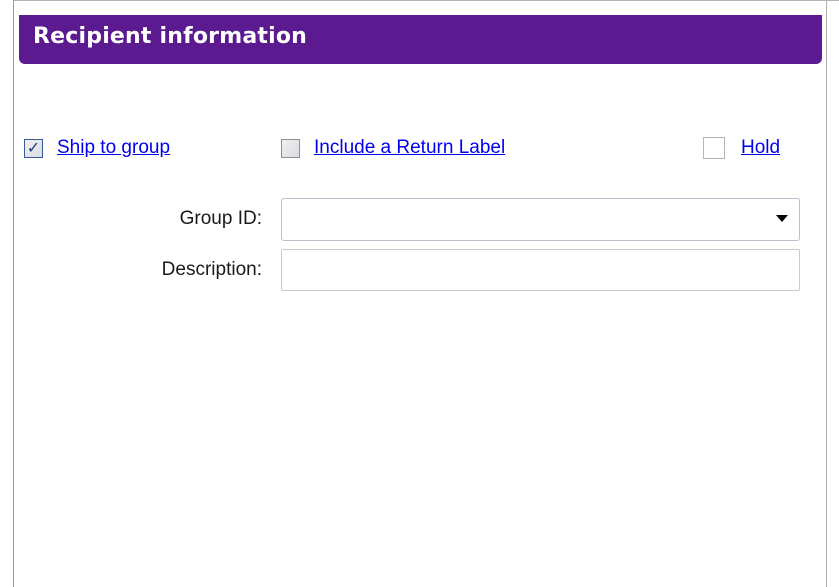 Image resolution: width=839 pixels, height=587 pixels. Describe the element at coordinates (826, 293) in the screenshot. I see `panel-border-right` at that location.